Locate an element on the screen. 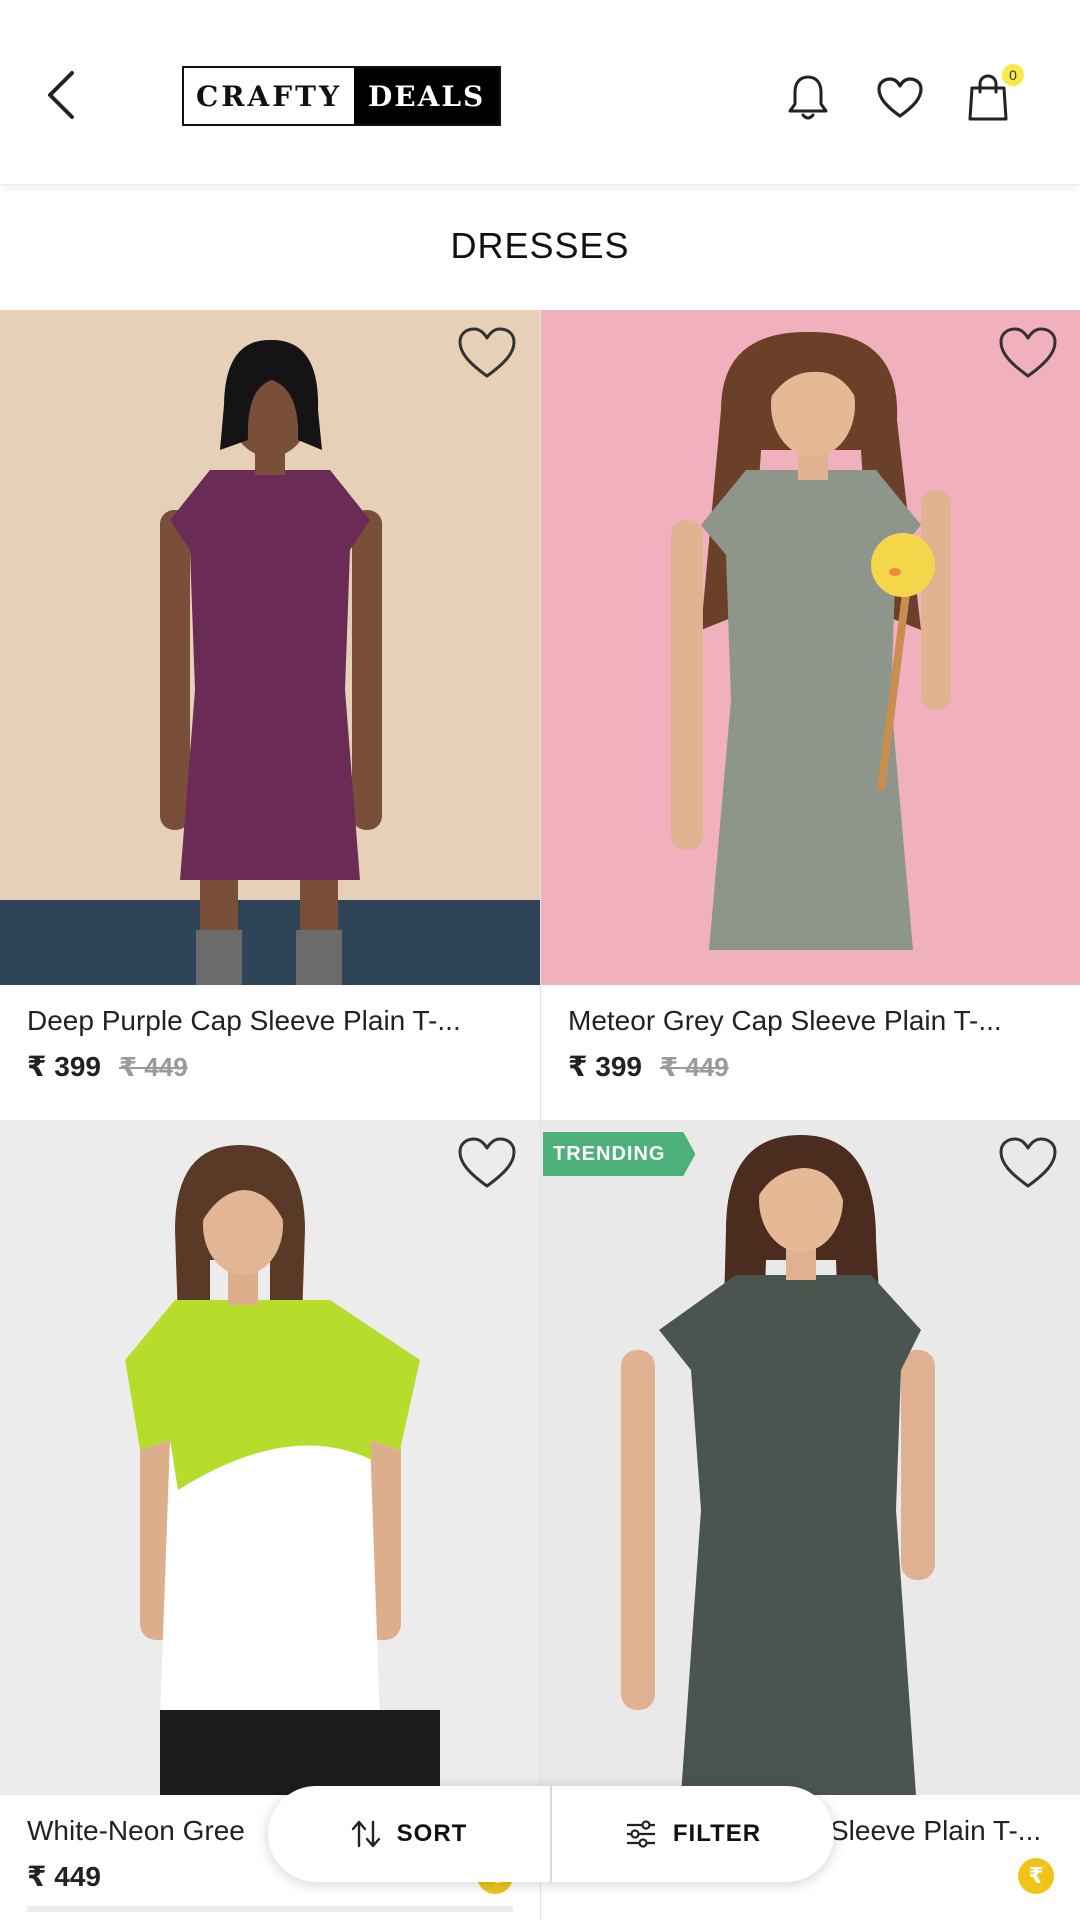 The height and width of the screenshot is (1920, 1080). app-header: CRAFTY DEALS 0 is located at coordinates (540, 92).